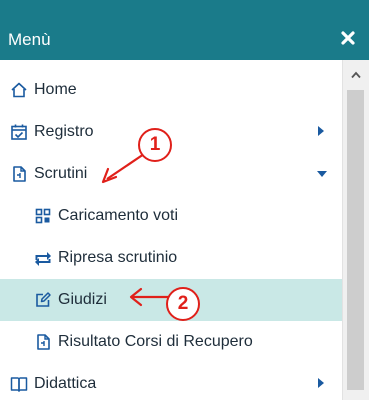 The image size is (369, 400). I want to click on edit-icon, so click(43, 299).